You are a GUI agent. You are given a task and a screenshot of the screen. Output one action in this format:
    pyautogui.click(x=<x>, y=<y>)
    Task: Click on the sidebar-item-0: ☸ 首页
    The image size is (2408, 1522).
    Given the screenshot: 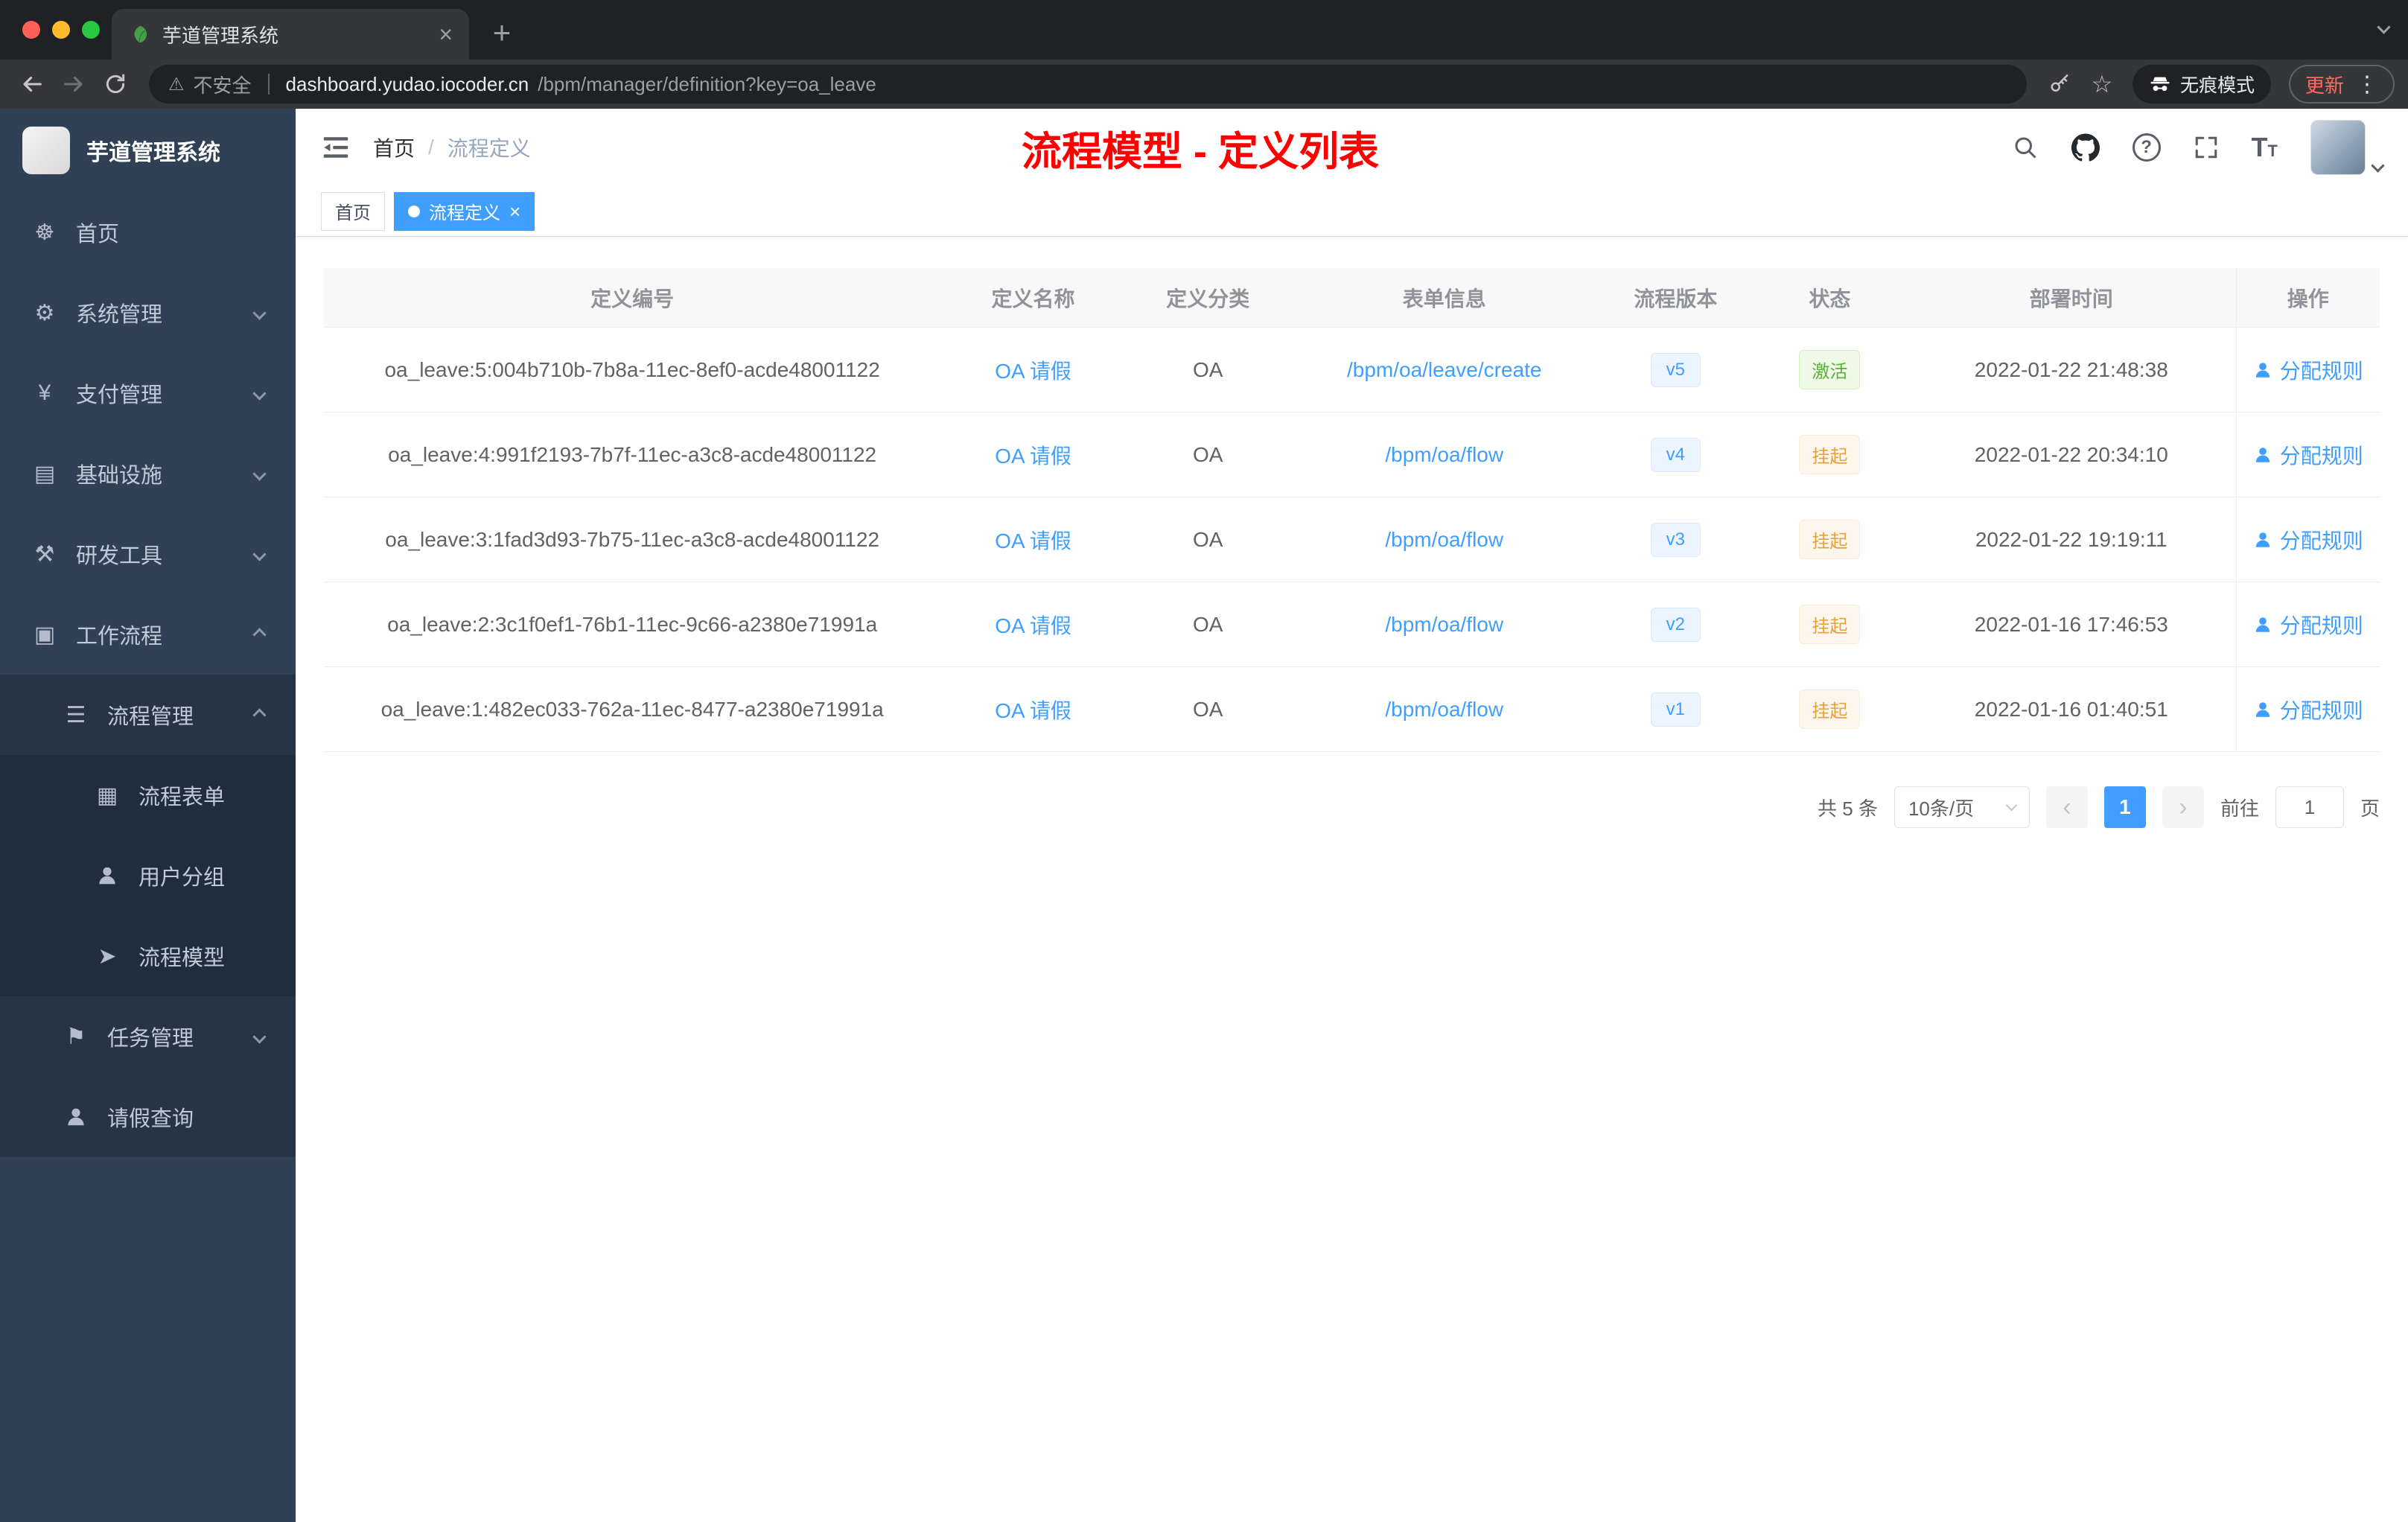 What is the action you would take?
    pyautogui.click(x=148, y=232)
    